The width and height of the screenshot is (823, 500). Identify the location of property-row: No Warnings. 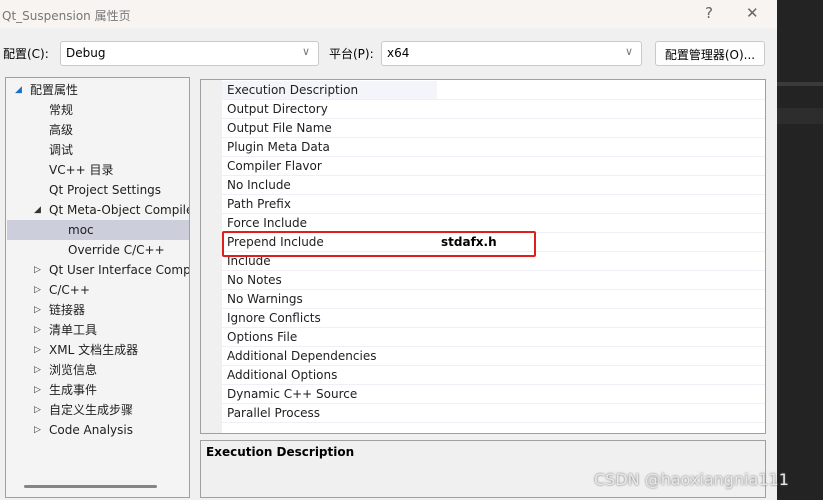
(493, 299).